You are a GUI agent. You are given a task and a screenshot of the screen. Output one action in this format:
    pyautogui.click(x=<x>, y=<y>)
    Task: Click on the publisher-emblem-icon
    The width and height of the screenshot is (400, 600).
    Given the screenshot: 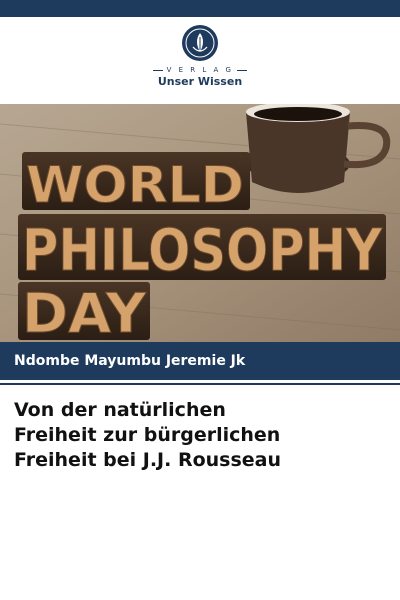 What is the action you would take?
    pyautogui.click(x=200, y=43)
    